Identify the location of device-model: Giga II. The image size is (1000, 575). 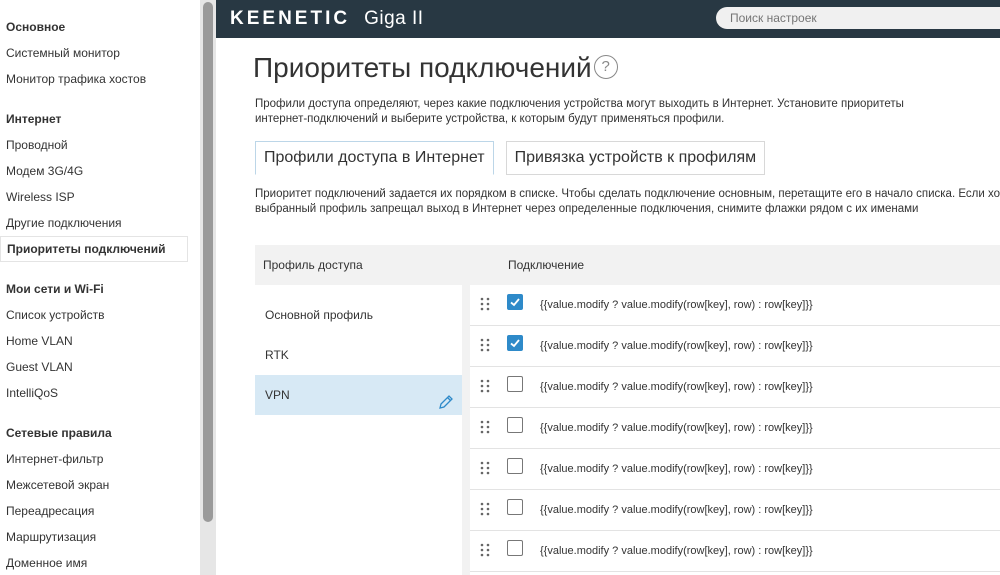
(394, 18).